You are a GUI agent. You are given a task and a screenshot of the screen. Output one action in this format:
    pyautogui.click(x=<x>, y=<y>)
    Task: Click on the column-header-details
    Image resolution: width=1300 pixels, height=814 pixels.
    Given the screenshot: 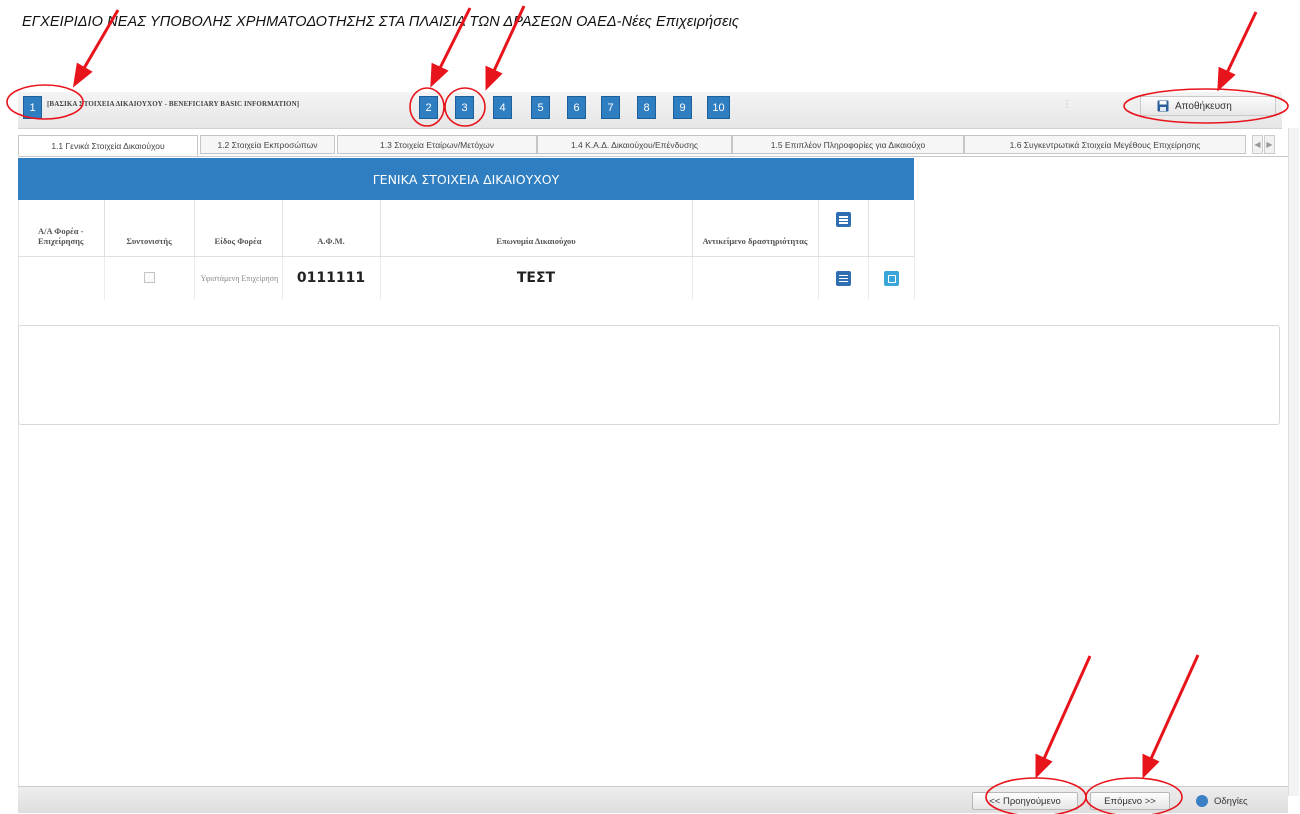 What is the action you would take?
    pyautogui.click(x=843, y=228)
    